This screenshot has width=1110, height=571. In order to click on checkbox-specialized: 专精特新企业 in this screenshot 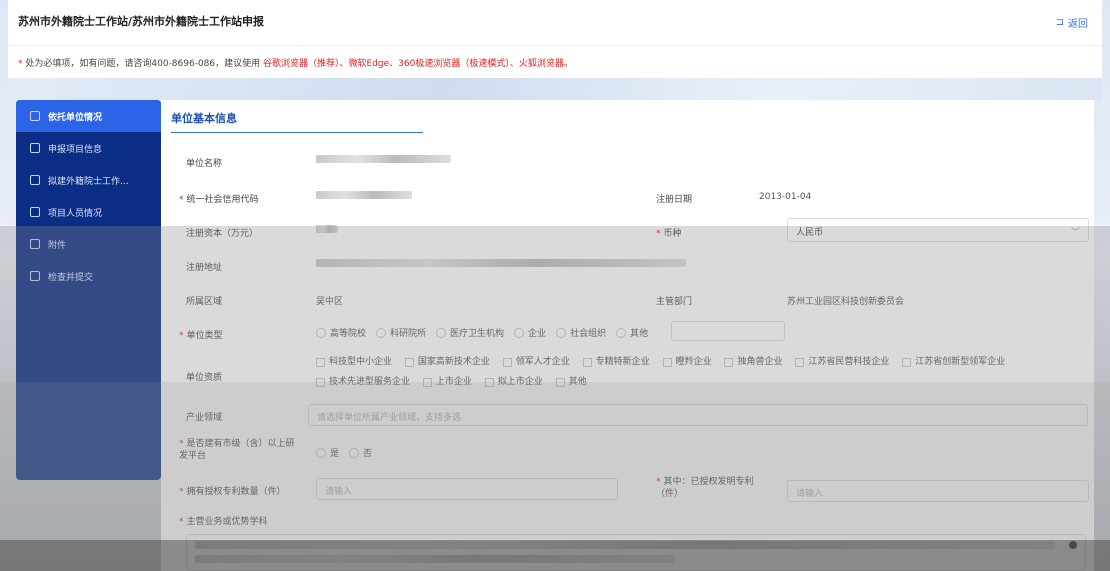, I will do `click(616, 362)`.